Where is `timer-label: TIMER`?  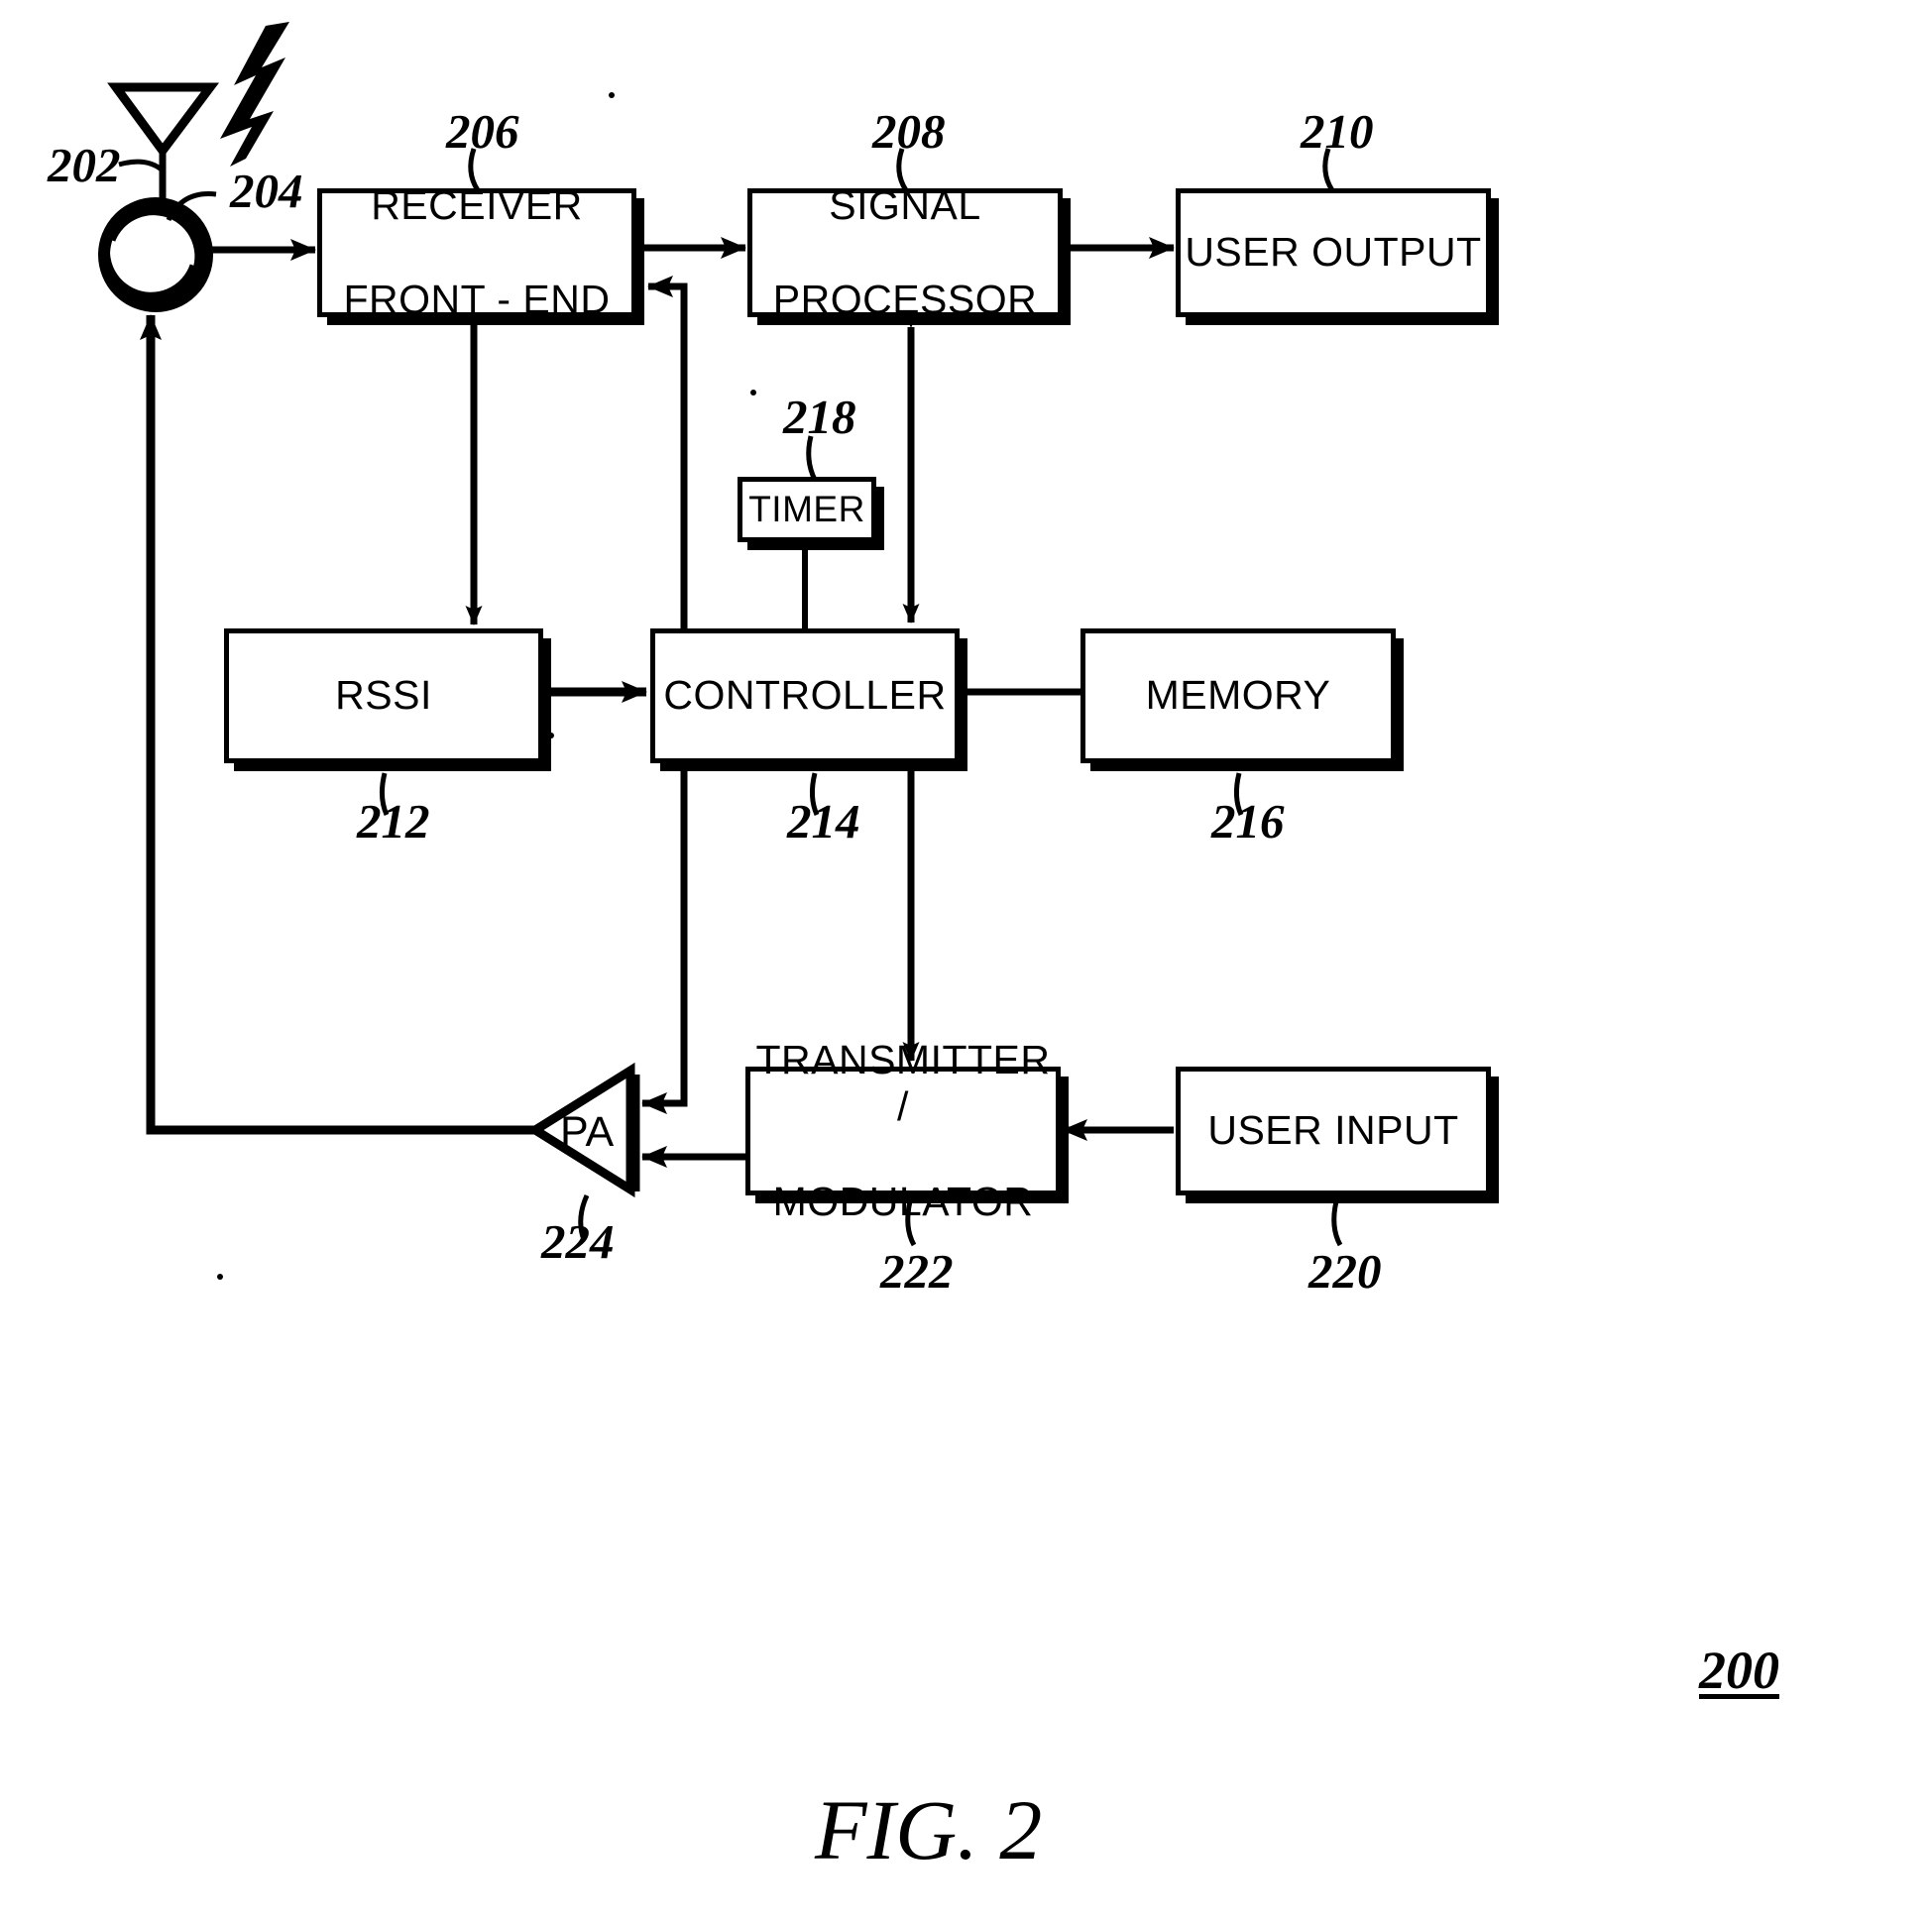
timer-label: TIMER is located at coordinates (806, 508).